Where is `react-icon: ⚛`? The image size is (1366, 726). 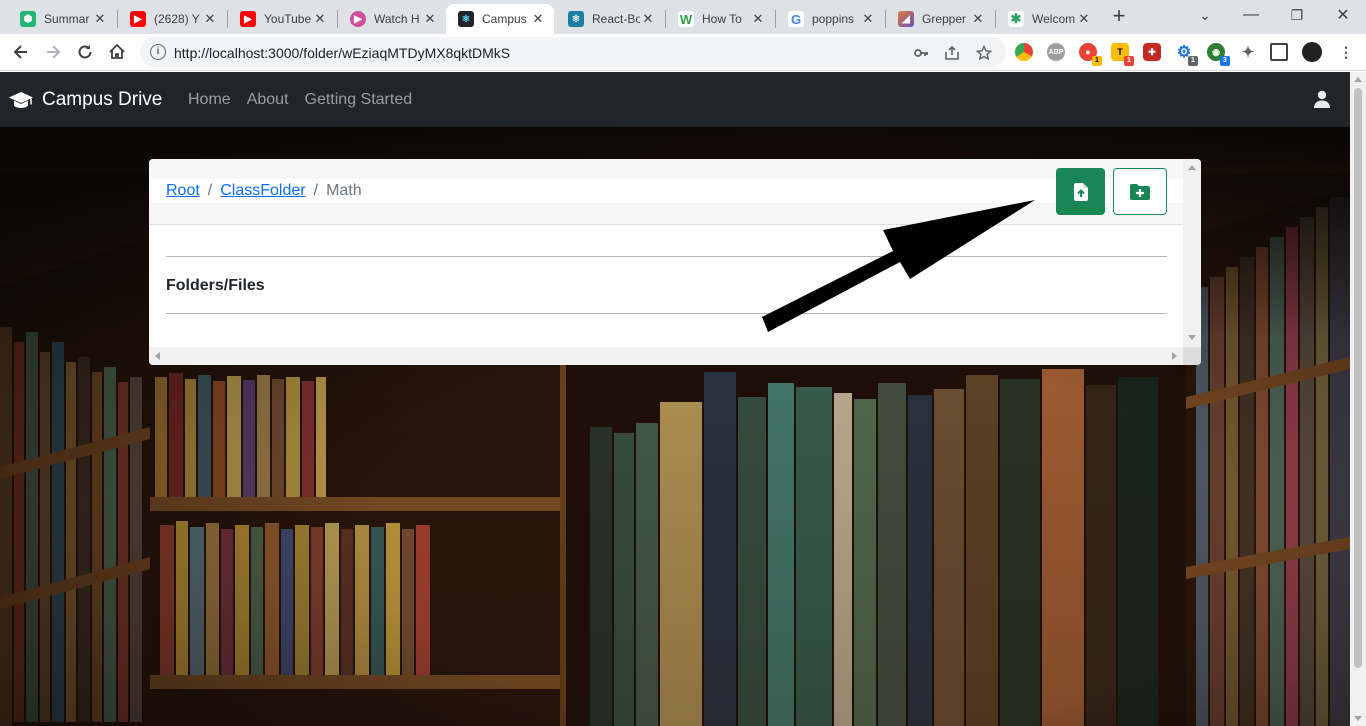
react-icon: ⚛ is located at coordinates (466, 19).